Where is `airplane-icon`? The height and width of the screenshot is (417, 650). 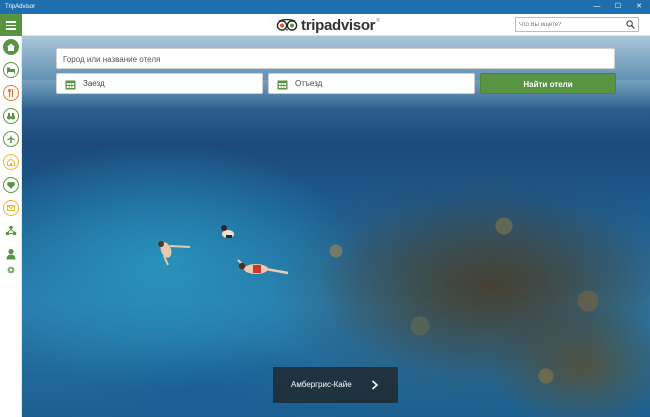
airplane-icon is located at coordinates (11, 139).